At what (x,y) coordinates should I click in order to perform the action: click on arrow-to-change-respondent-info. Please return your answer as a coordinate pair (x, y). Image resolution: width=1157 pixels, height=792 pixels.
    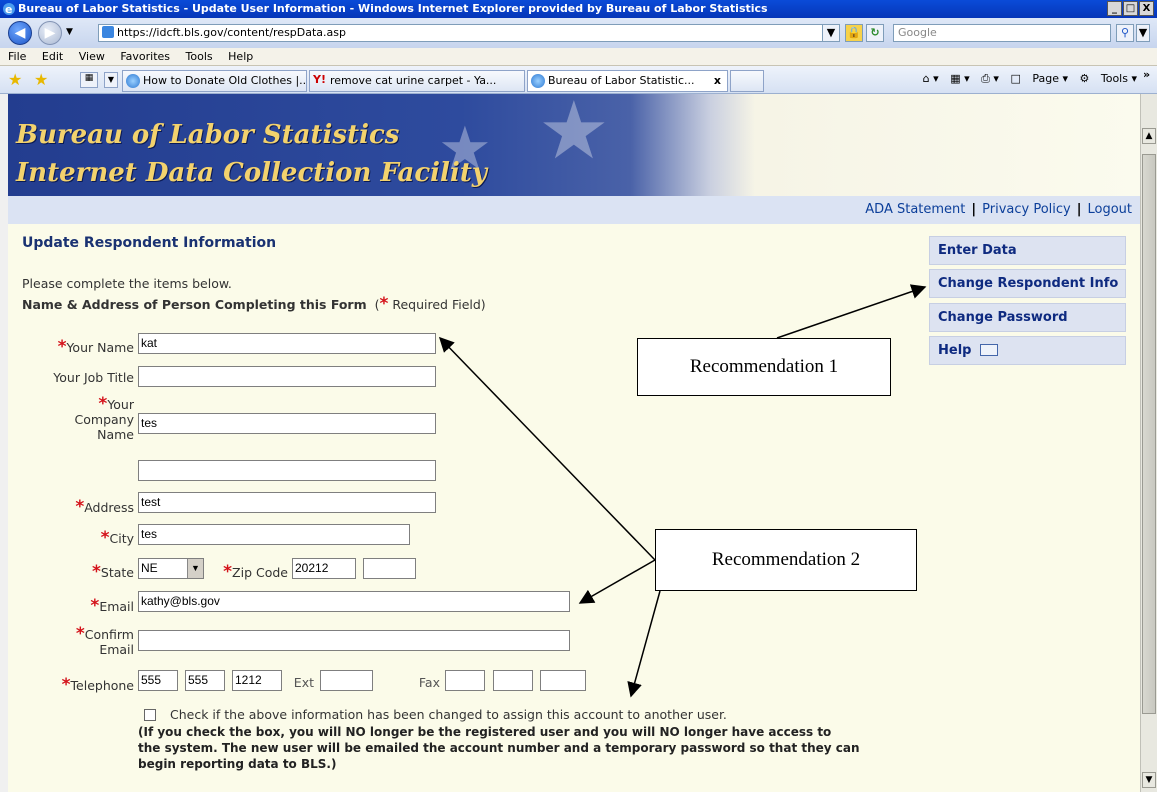
    Looking at the image, I should click on (851, 311).